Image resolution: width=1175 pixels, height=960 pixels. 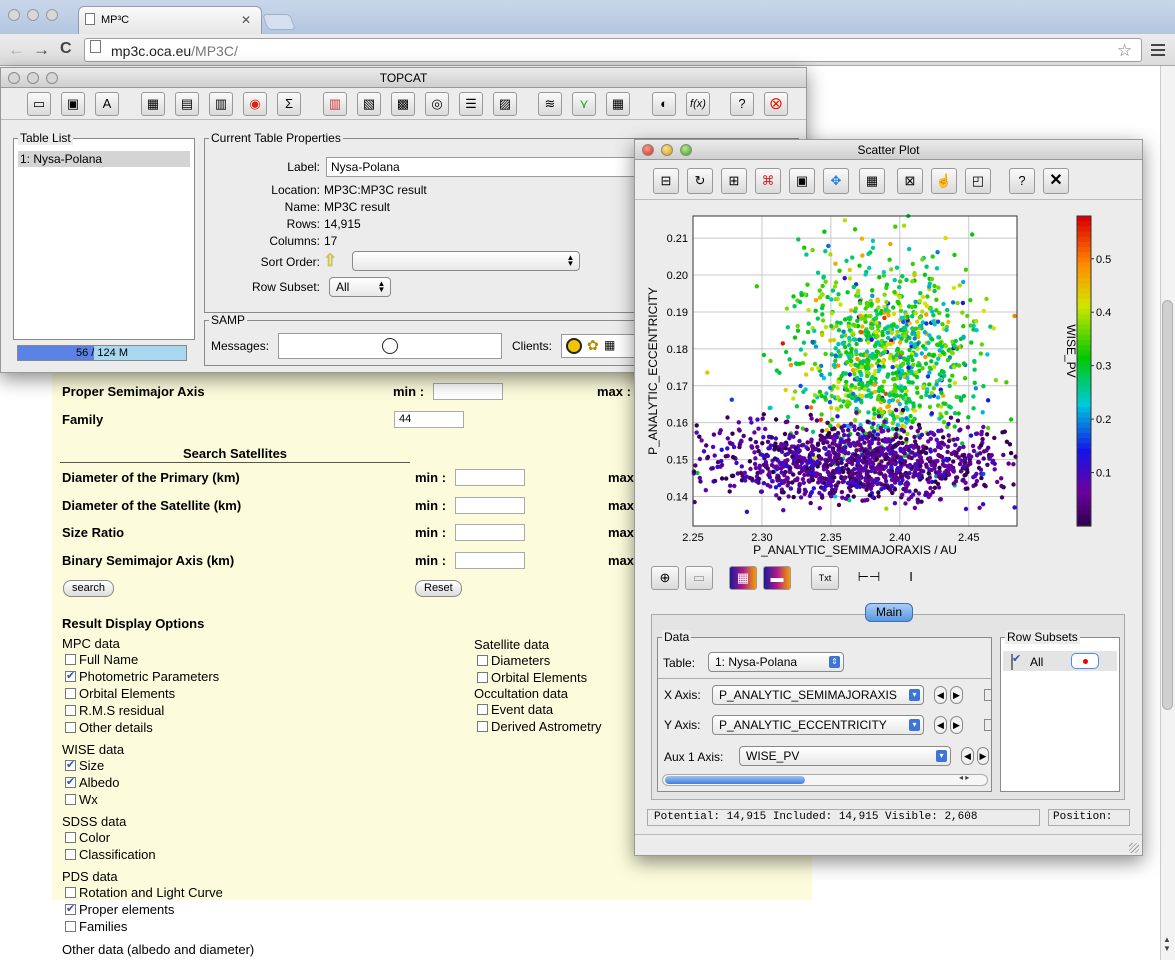 I want to click on option-checkbox-row: Proper elements, so click(x=119, y=909).